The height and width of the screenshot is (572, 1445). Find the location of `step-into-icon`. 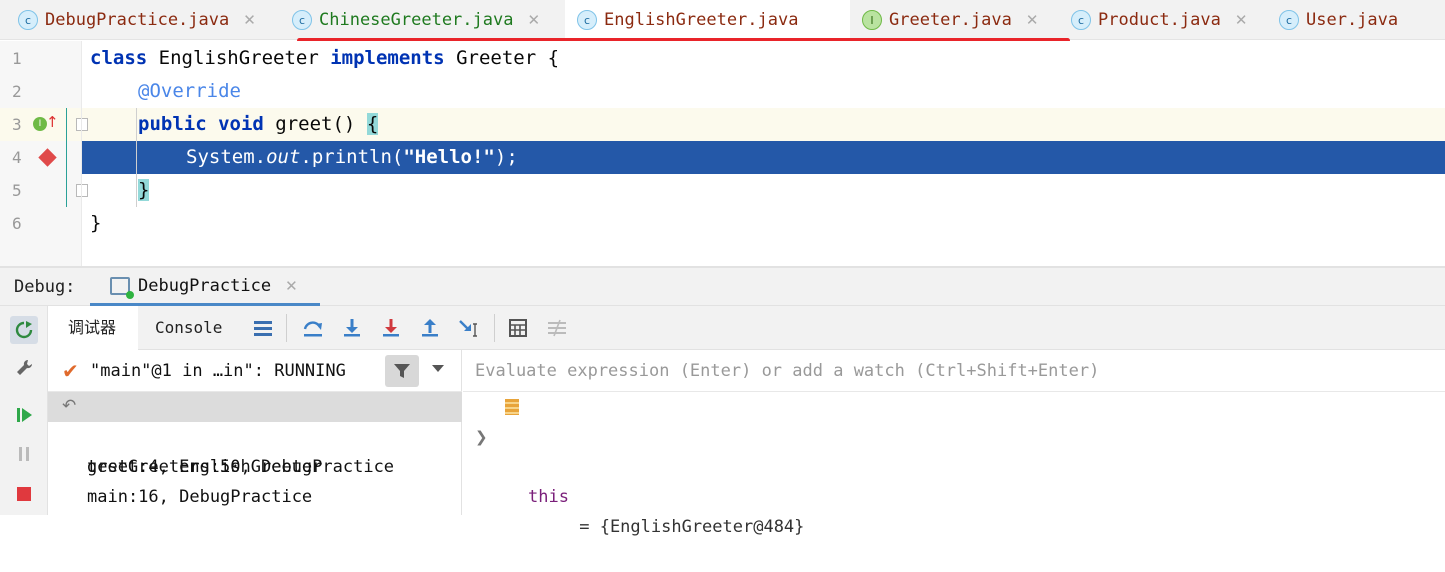

step-into-icon is located at coordinates (352, 328).